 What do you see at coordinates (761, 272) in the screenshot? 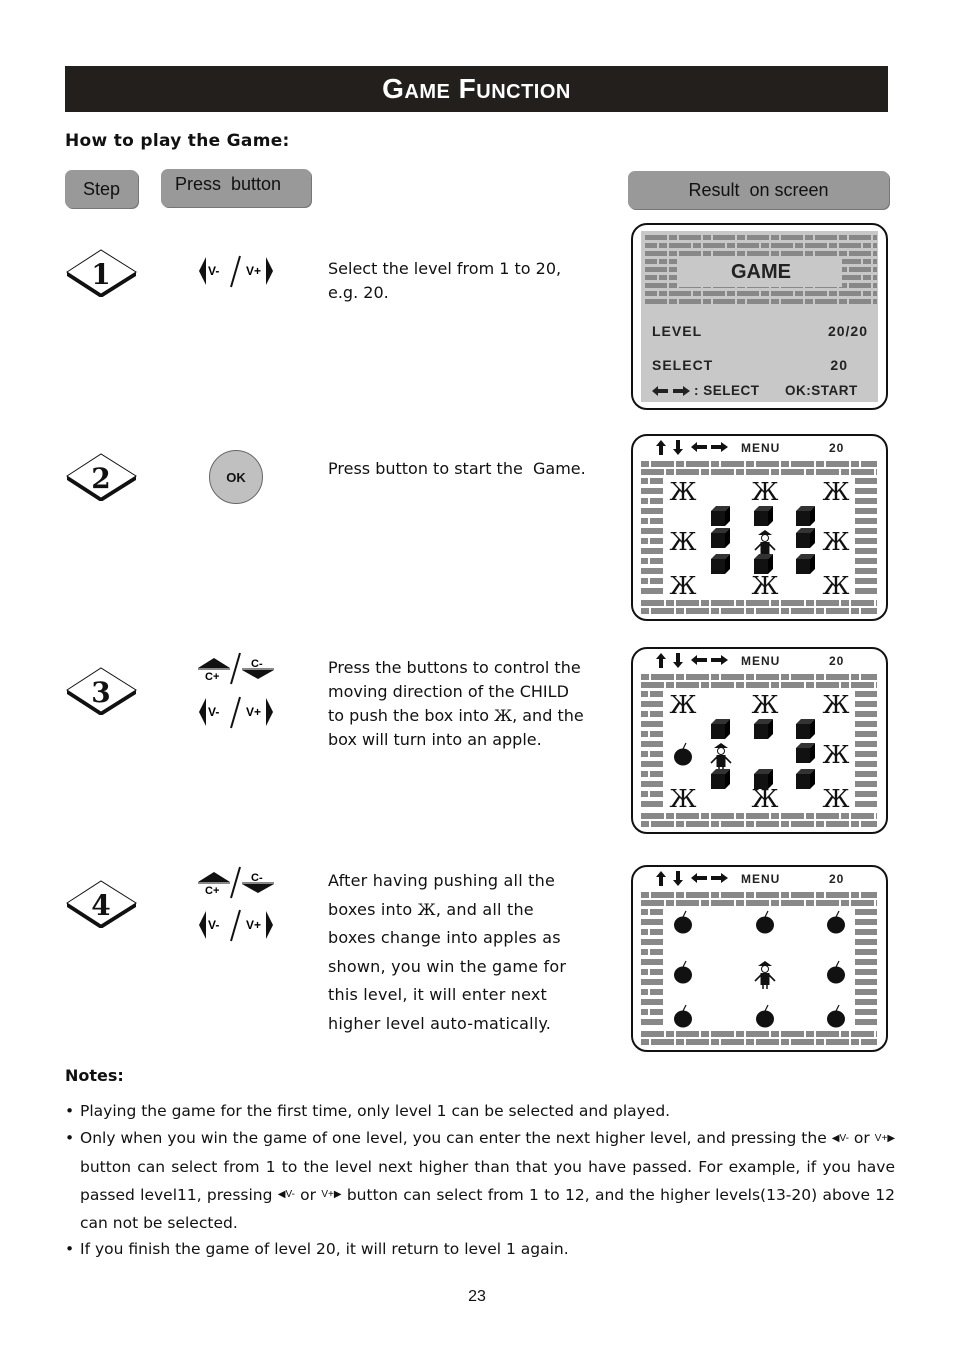
I see `screen-game-title: GAME` at bounding box center [761, 272].